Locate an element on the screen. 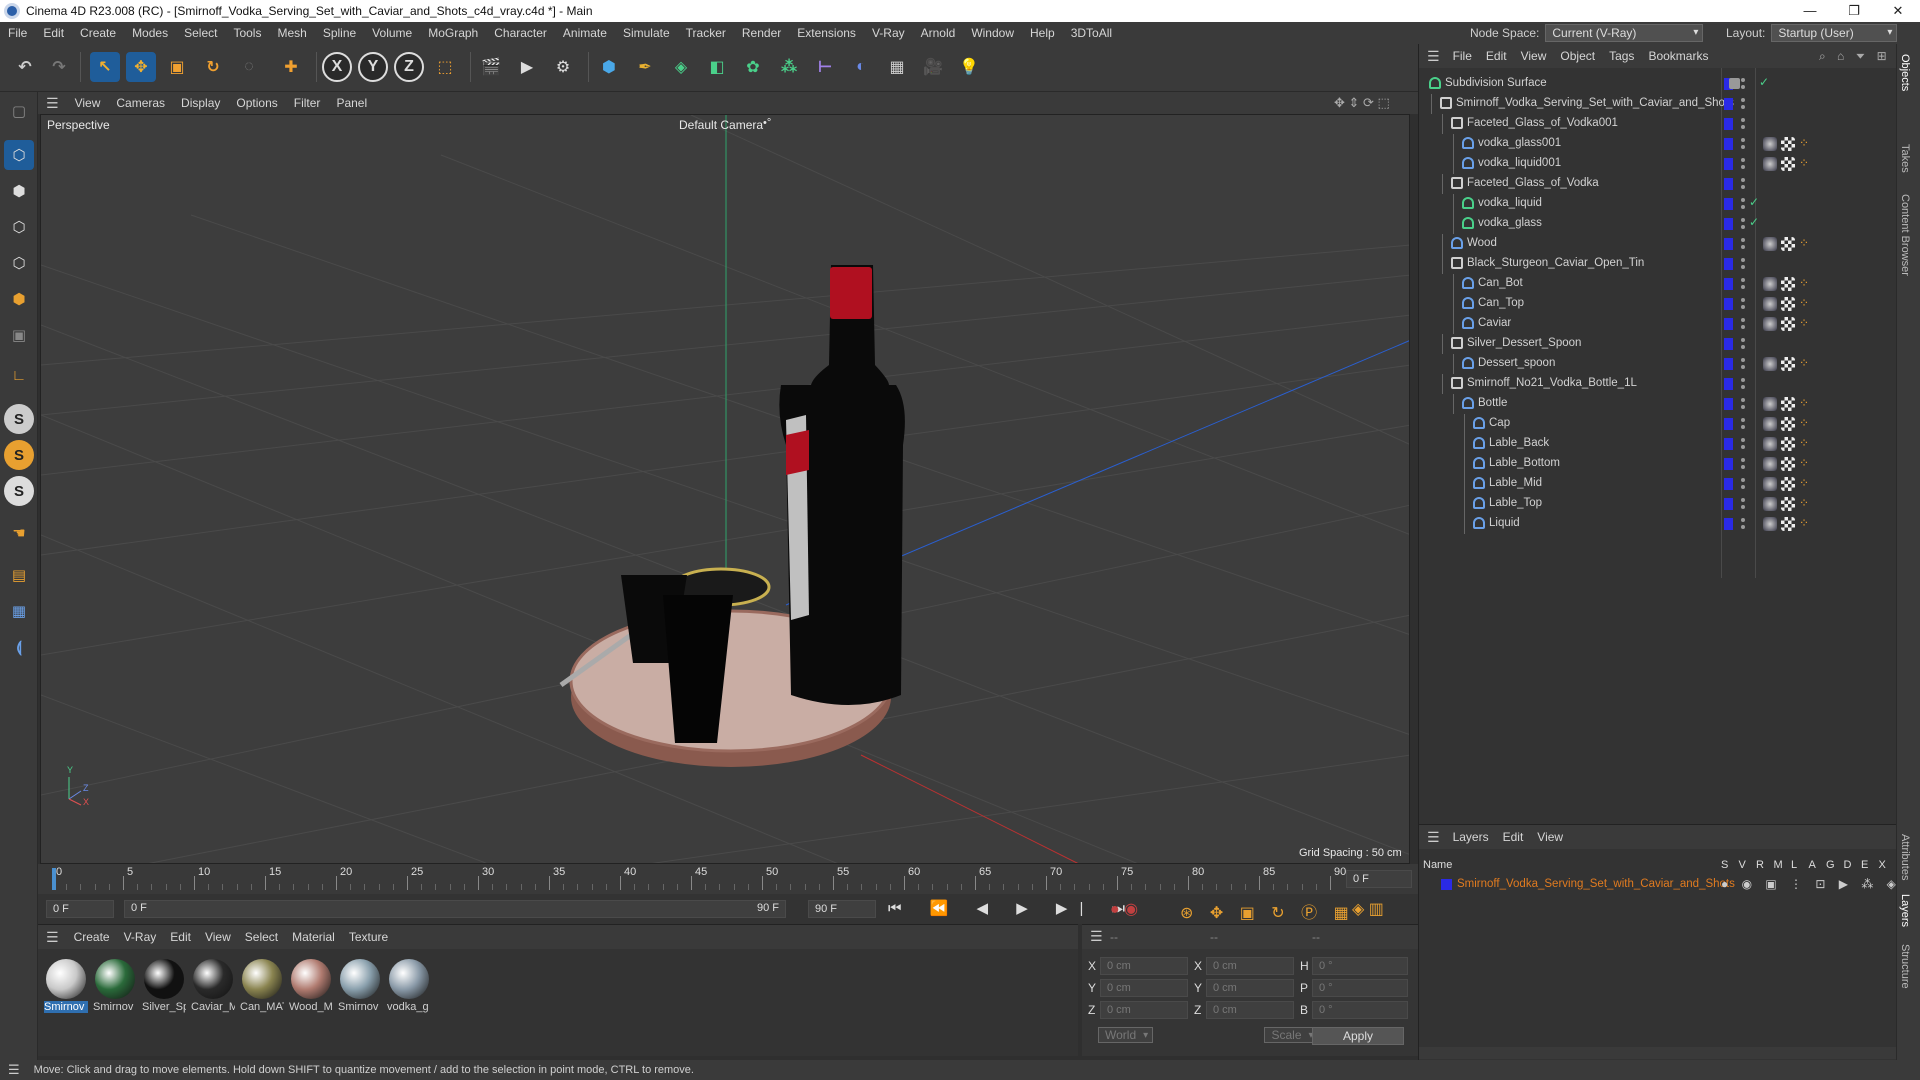  subdivision-icon: ◈ is located at coordinates (681, 67).